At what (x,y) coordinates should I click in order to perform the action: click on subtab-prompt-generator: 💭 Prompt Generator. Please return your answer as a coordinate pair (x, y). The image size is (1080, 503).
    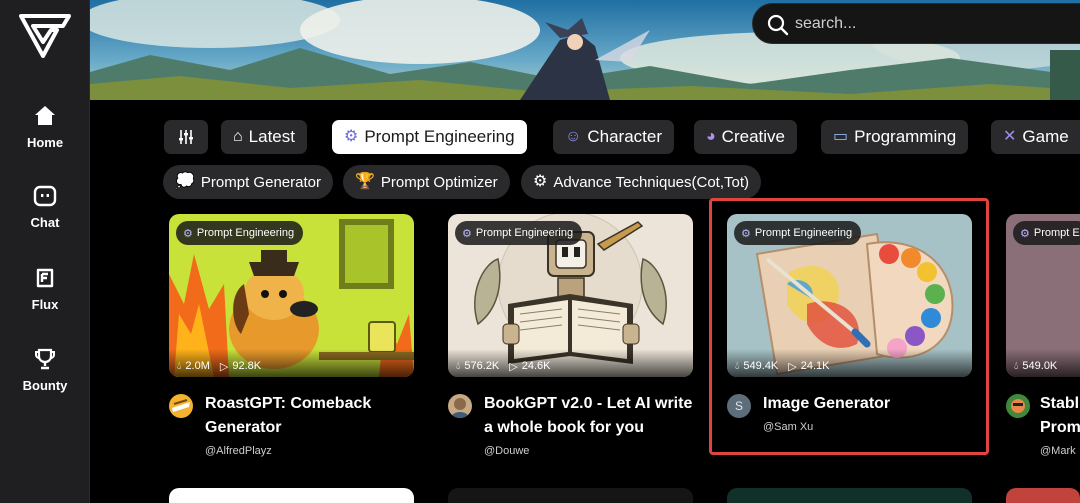
    Looking at the image, I should click on (248, 182).